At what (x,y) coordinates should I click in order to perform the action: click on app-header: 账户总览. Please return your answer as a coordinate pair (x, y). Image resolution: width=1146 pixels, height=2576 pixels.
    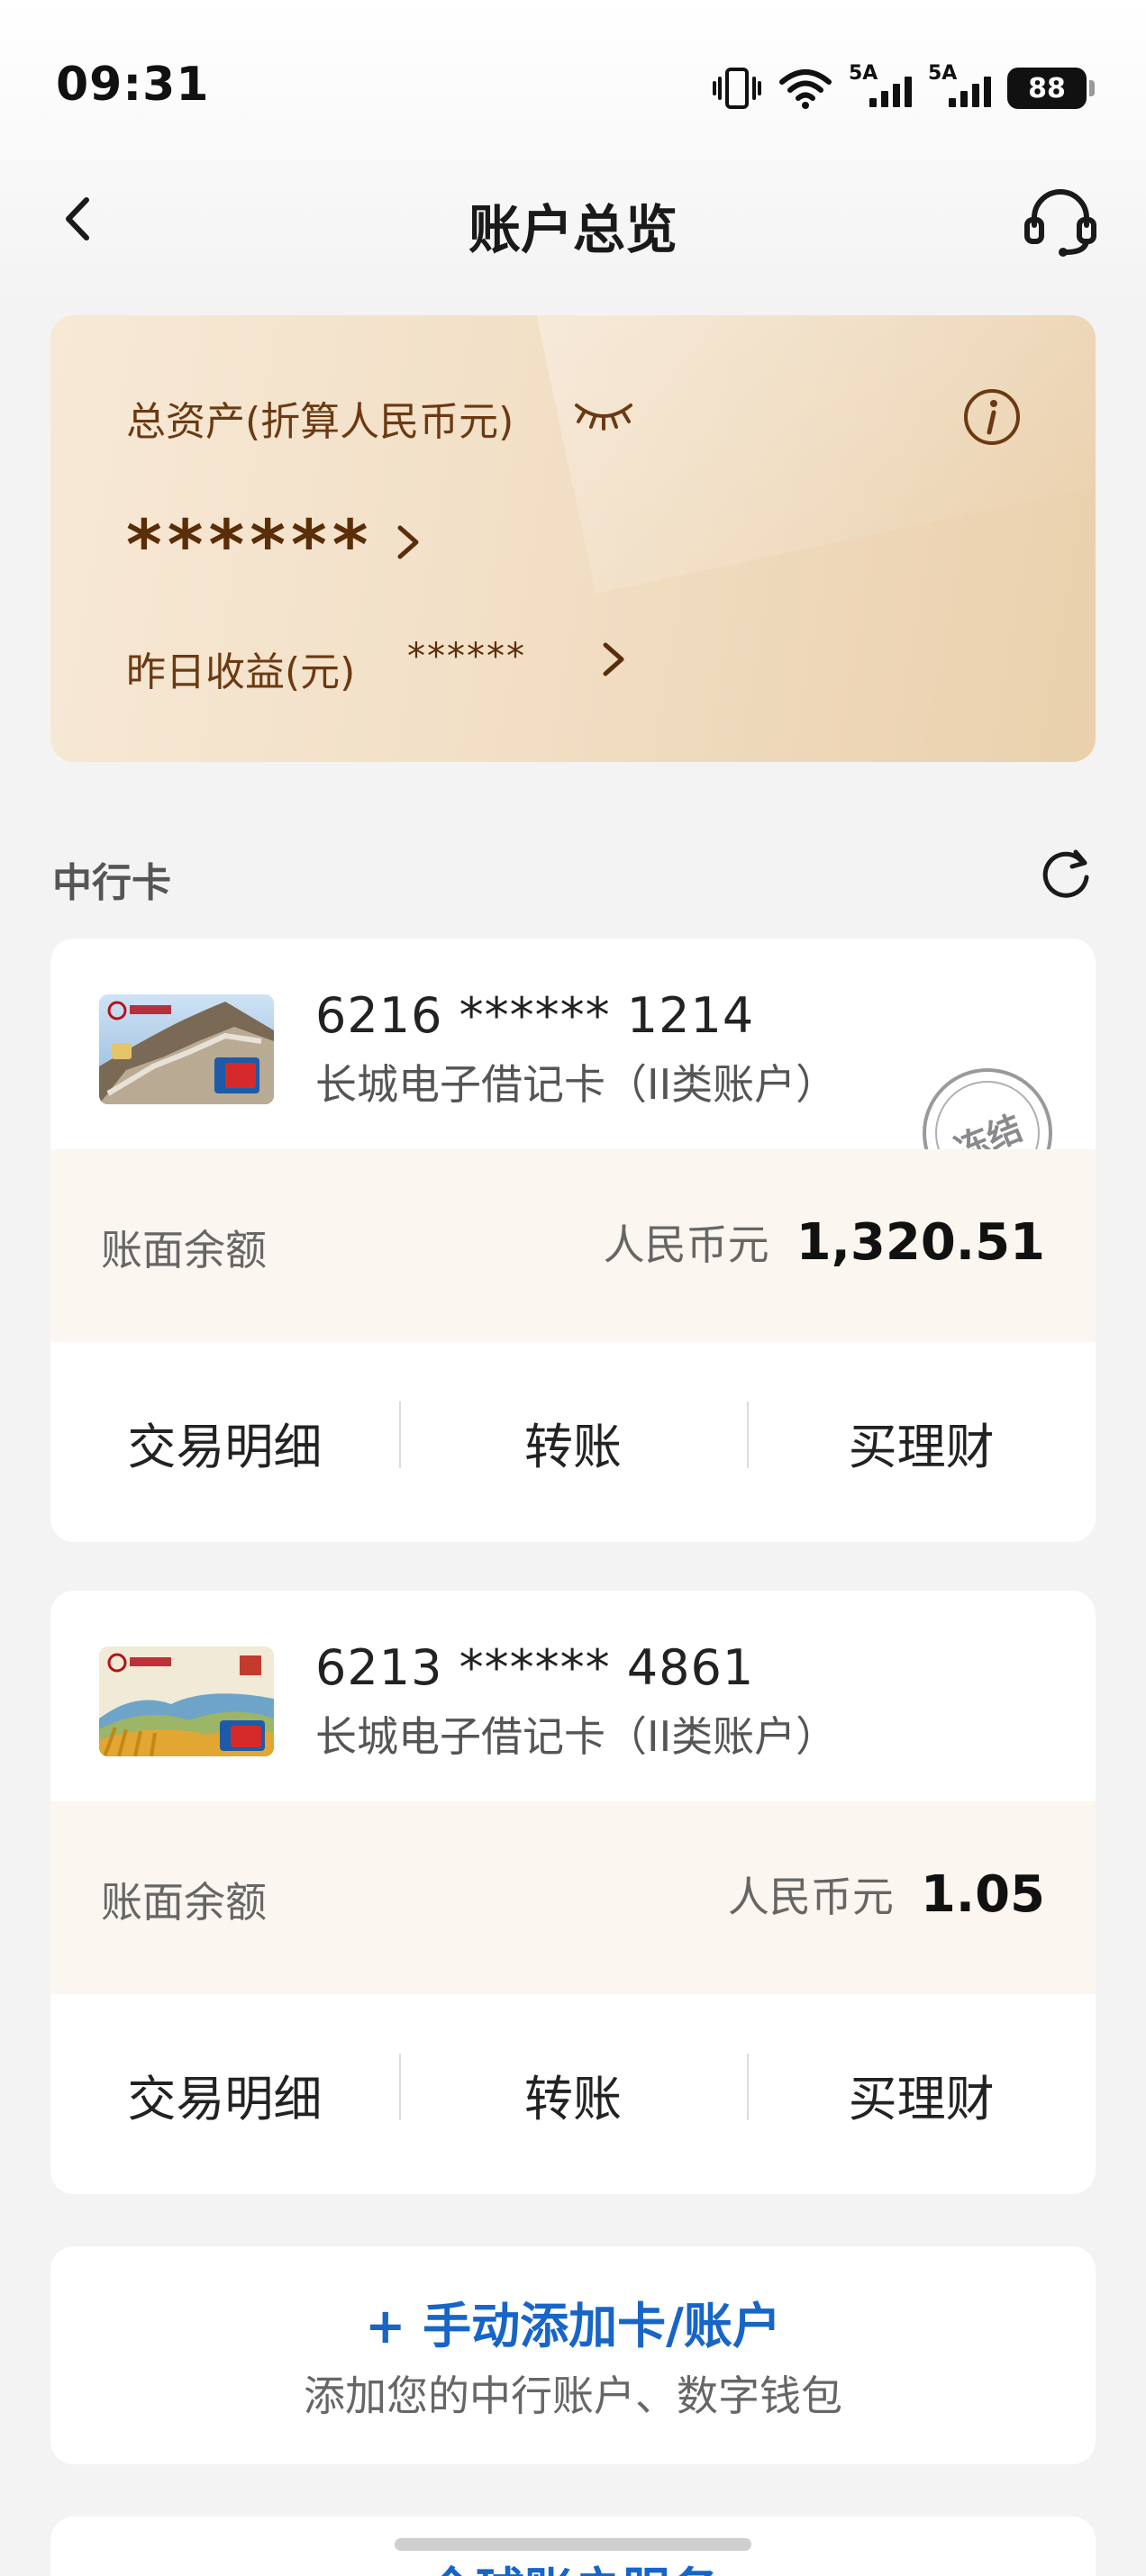
    Looking at the image, I should click on (573, 220).